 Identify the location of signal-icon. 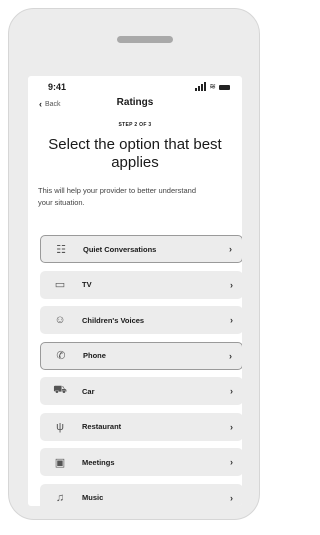
(201, 86).